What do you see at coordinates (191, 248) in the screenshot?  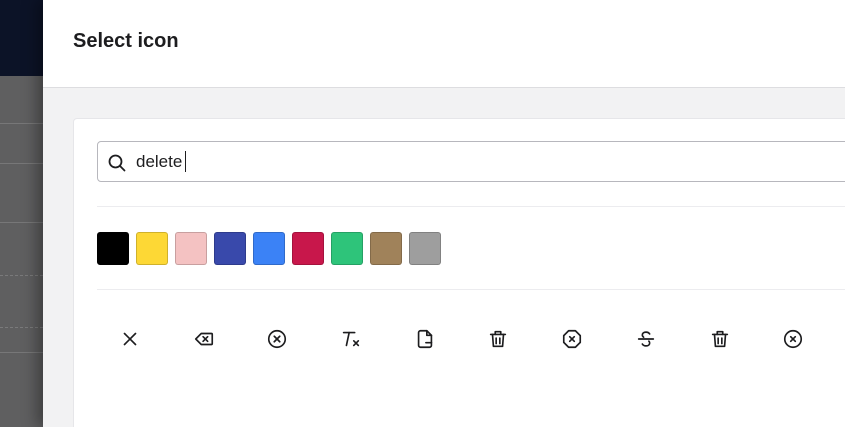 I see `color-swatch-pink` at bounding box center [191, 248].